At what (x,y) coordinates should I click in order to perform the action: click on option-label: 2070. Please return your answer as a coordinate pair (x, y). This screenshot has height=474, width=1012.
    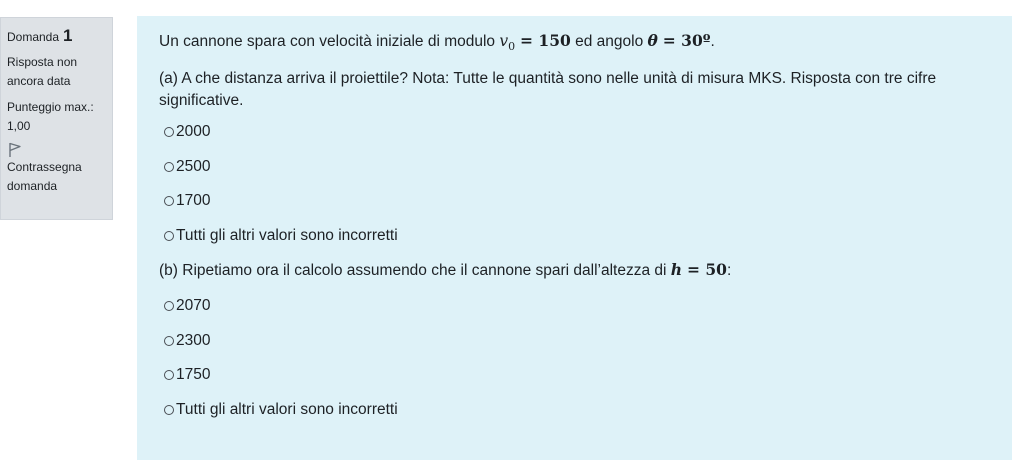
    Looking at the image, I should click on (193, 306).